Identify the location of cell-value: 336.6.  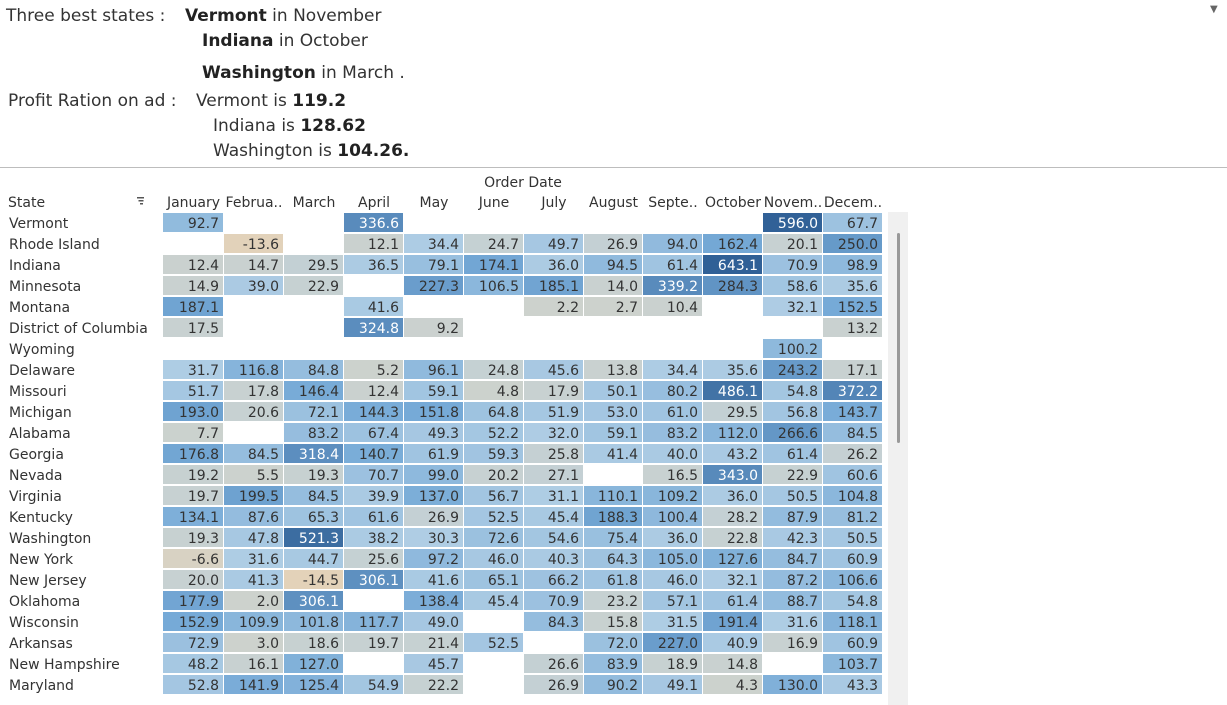
(379, 224).